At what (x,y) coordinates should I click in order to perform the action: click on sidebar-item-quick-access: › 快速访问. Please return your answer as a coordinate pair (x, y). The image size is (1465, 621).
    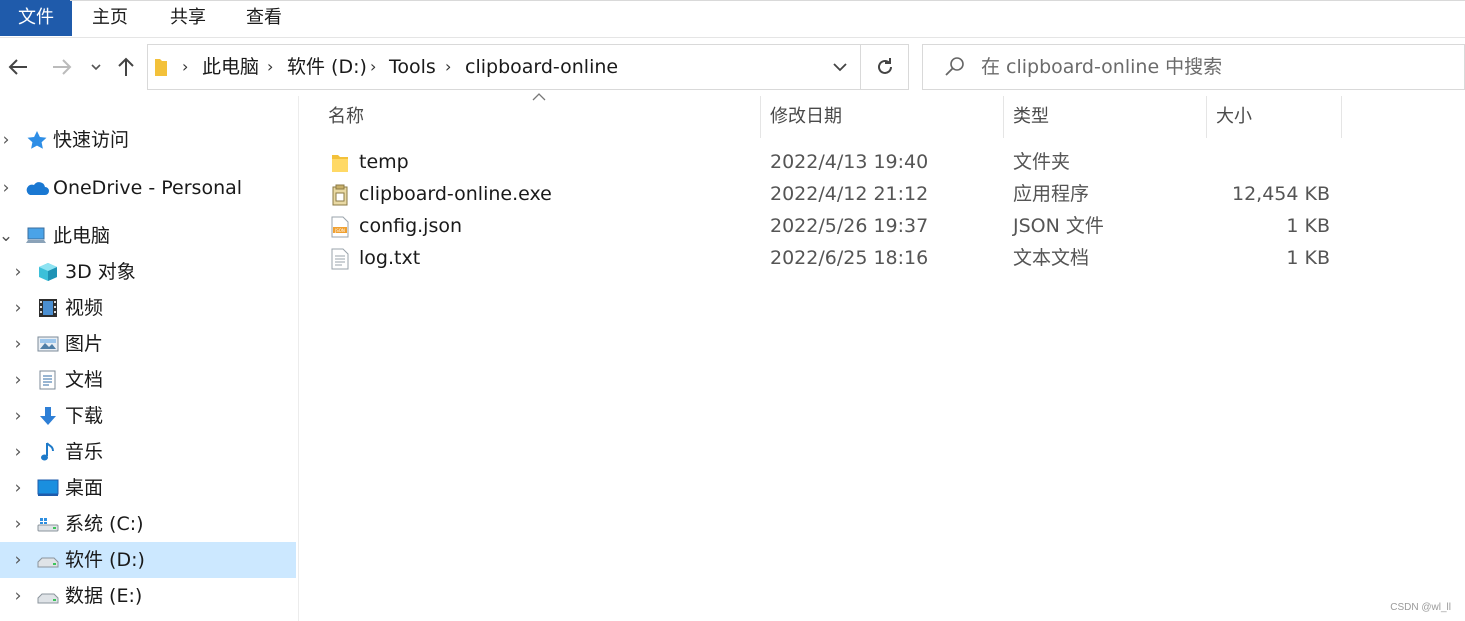
    Looking at the image, I should click on (148, 140).